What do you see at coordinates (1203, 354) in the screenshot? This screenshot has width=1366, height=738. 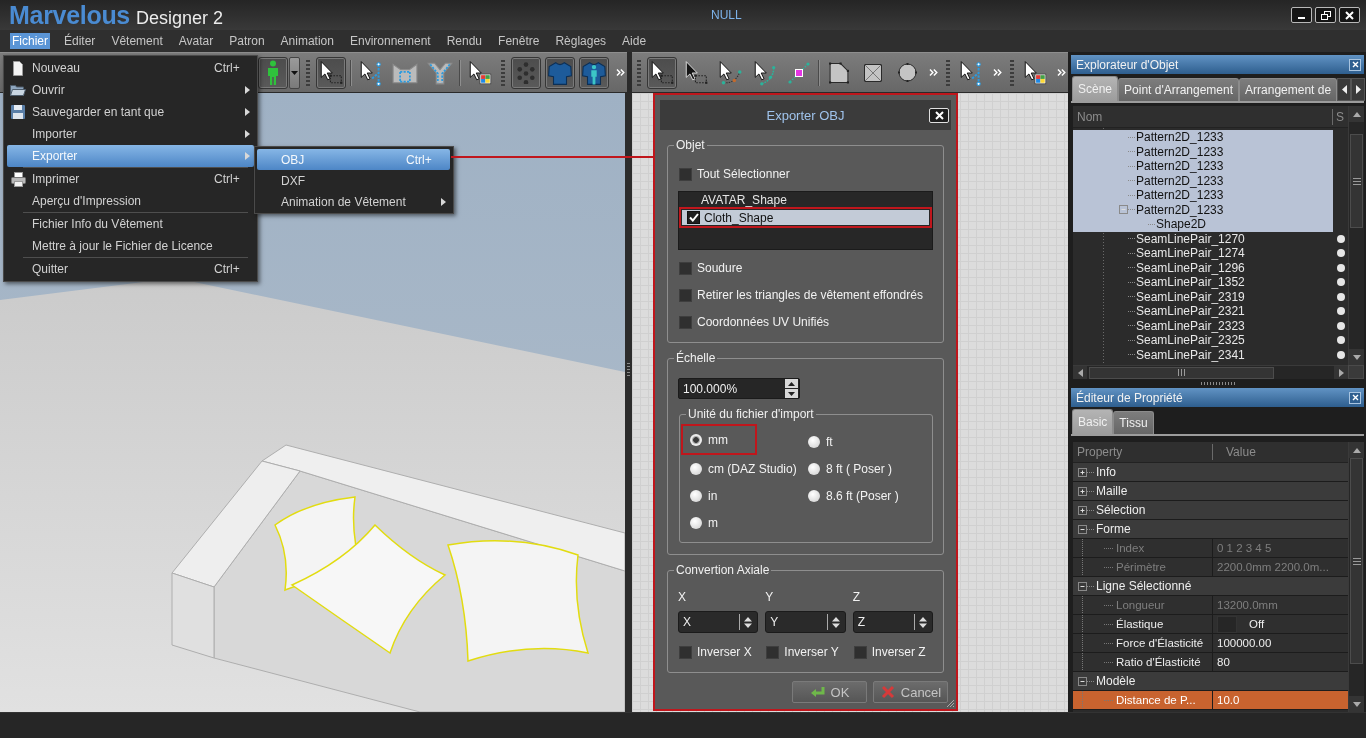 I see `tree-item: SeamLinePair_2341` at bounding box center [1203, 354].